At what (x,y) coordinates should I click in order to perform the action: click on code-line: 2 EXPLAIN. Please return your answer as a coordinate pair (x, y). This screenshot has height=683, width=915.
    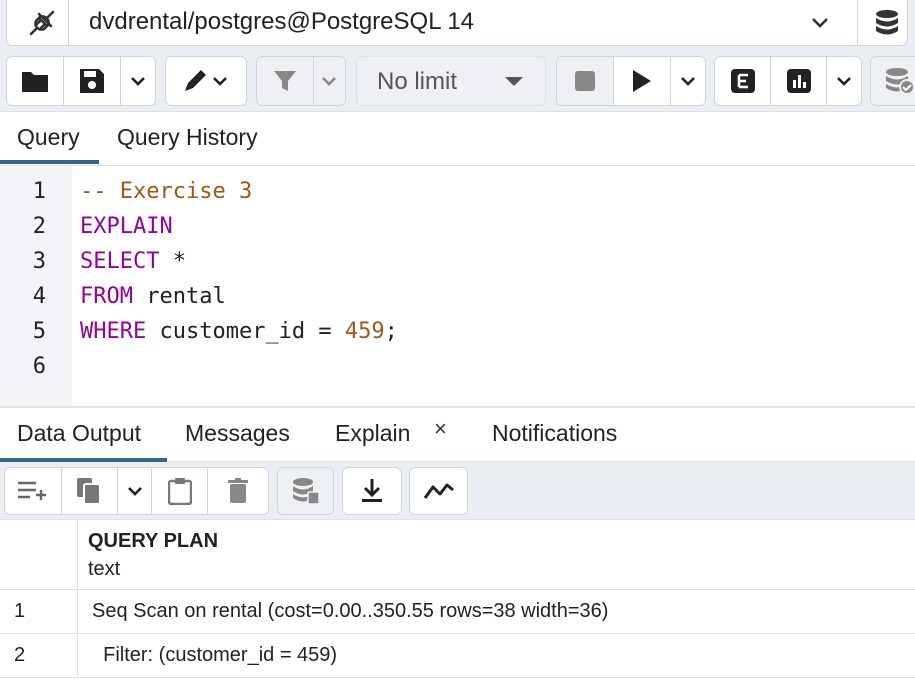
    Looking at the image, I should click on (457, 226).